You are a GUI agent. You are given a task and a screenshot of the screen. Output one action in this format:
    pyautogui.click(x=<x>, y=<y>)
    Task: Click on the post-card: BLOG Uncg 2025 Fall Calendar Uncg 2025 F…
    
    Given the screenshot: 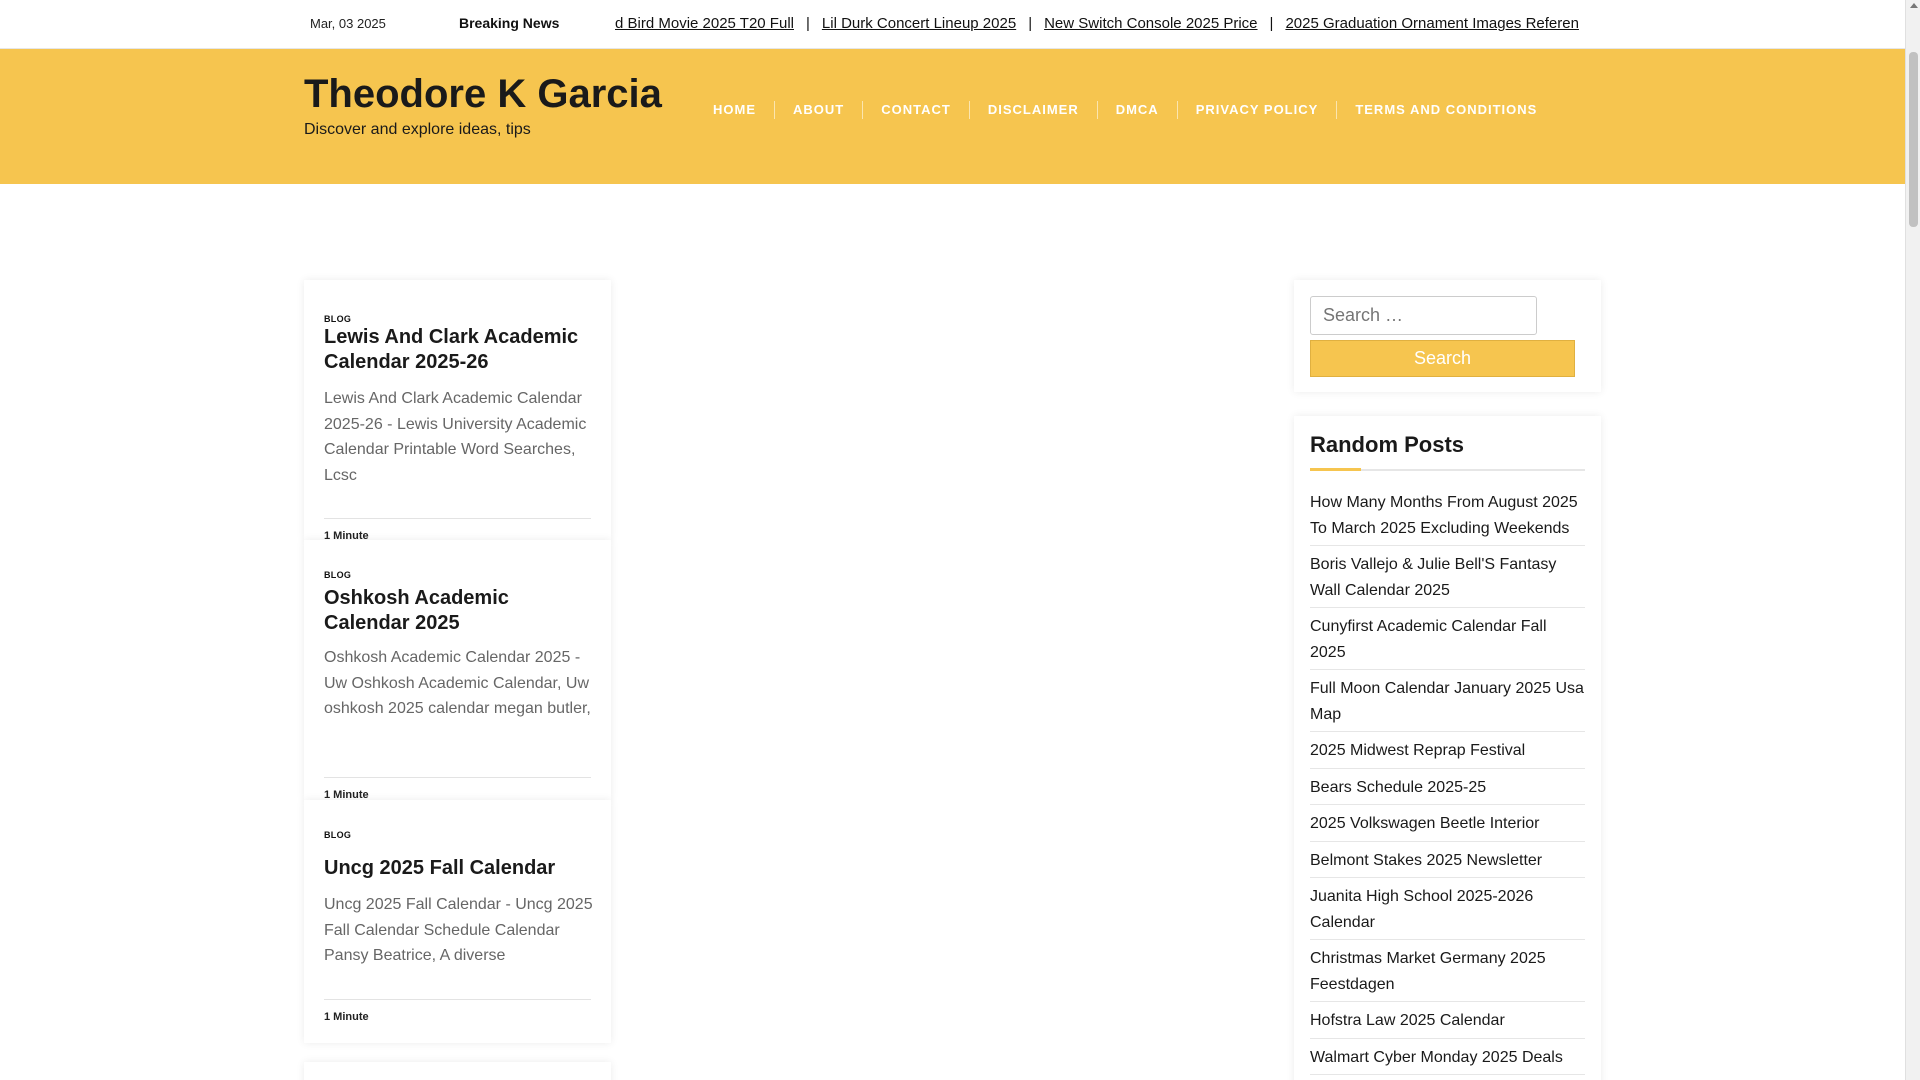 What is the action you would take?
    pyautogui.click(x=457, y=921)
    